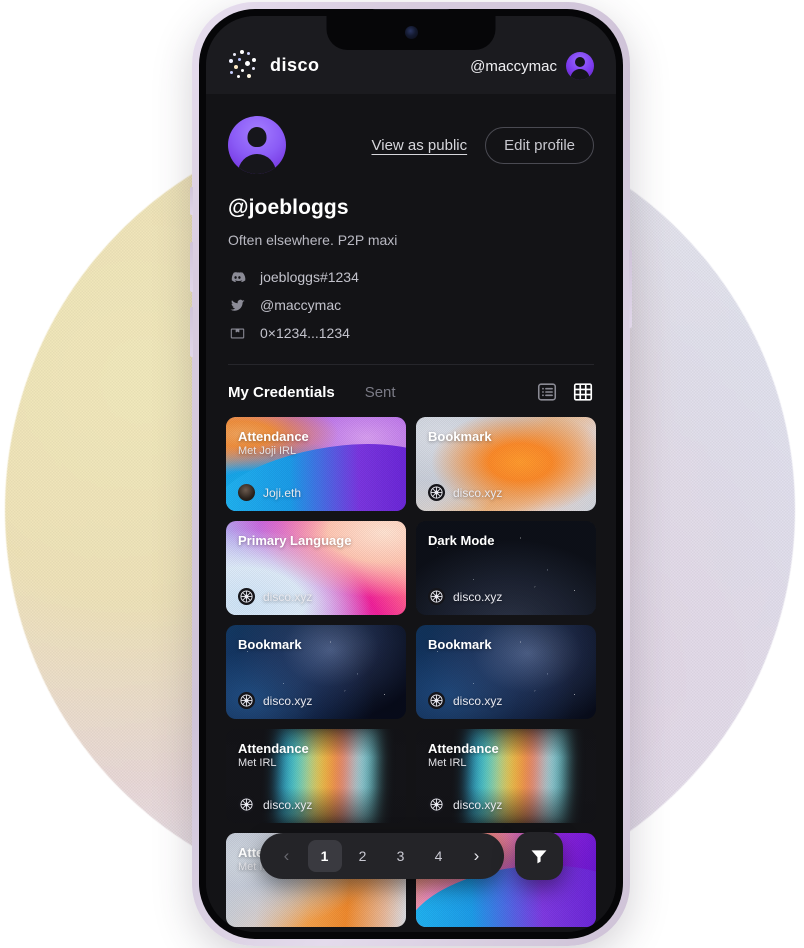 The height and width of the screenshot is (948, 804). I want to click on profile-handle: @joebloggs, so click(288, 207).